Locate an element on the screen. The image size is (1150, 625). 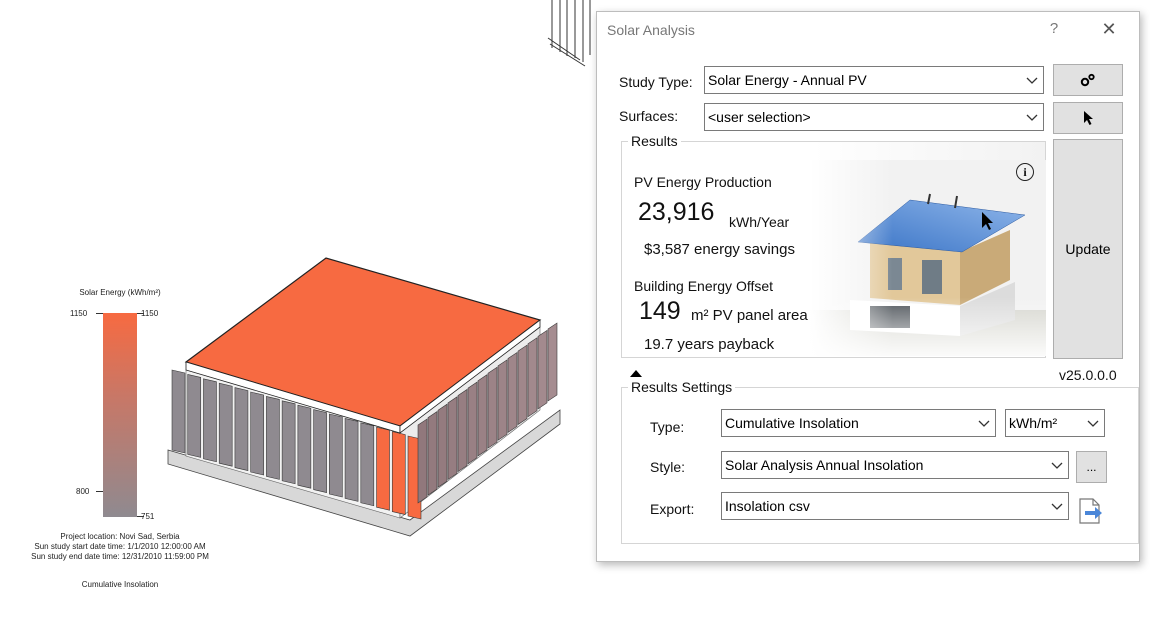
close-button: ✕ is located at coordinates (1109, 29).